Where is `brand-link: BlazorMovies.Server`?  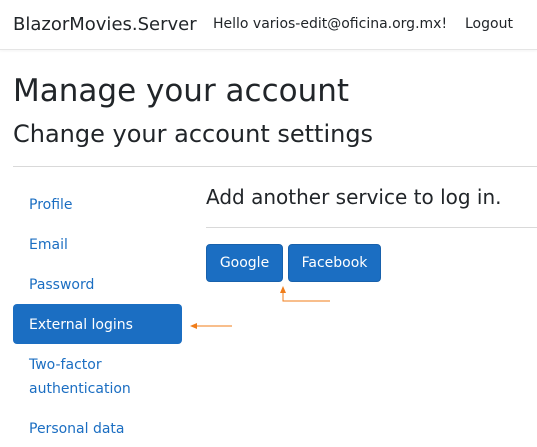
brand-link: BlazorMovies.Server is located at coordinates (105, 24).